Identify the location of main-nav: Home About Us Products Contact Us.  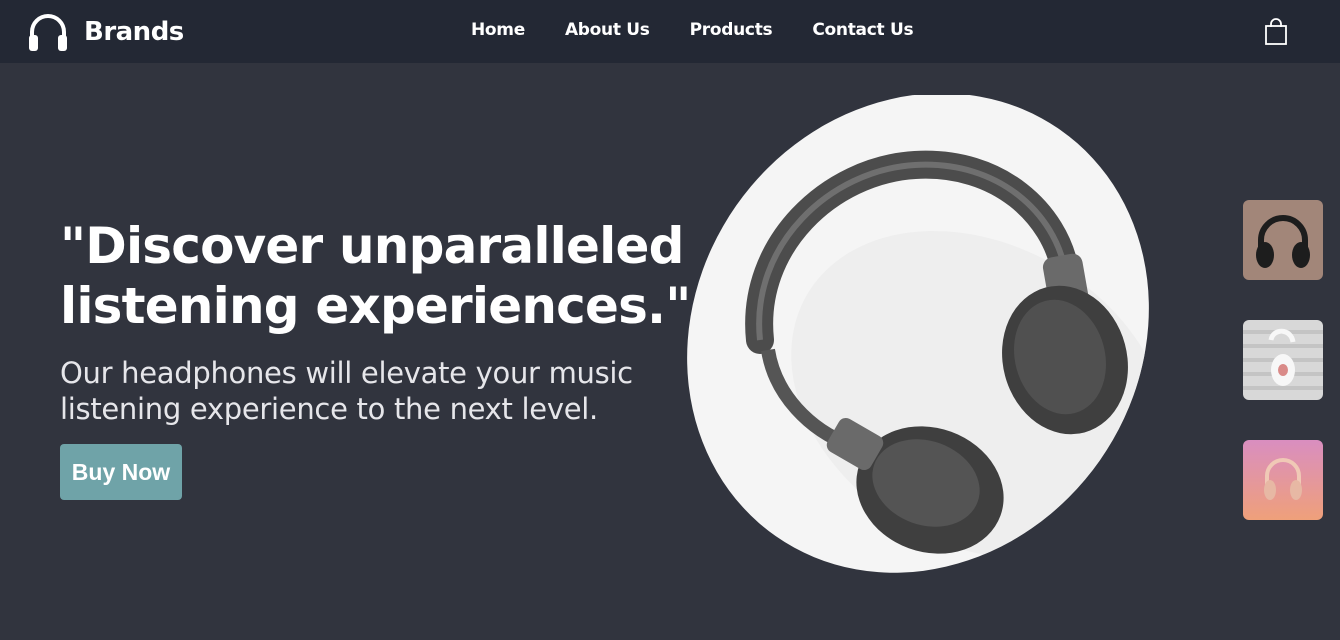
(692, 30).